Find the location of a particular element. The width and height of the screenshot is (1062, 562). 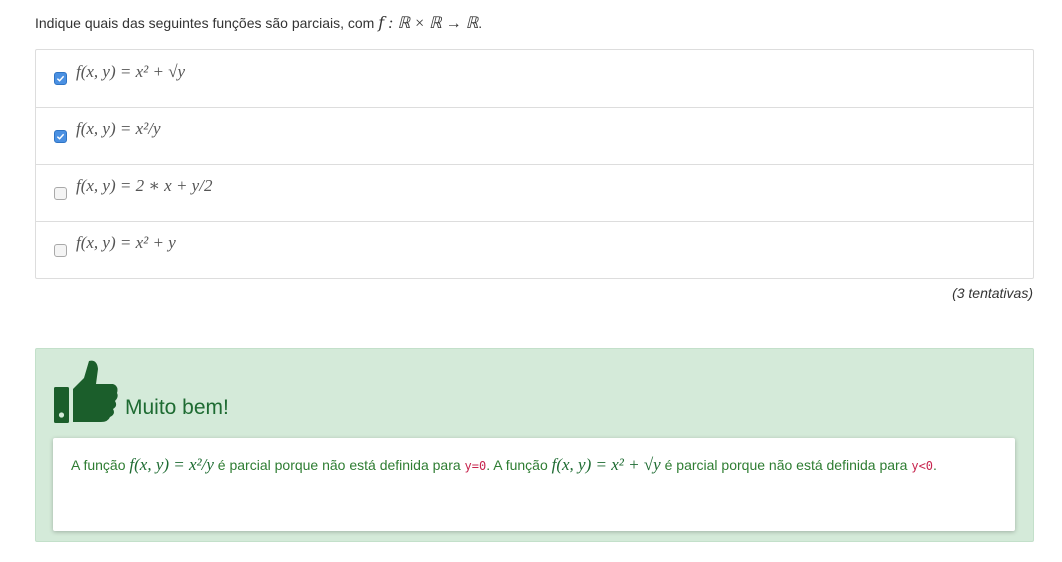

explanation-code: y=0 is located at coordinates (475, 466).